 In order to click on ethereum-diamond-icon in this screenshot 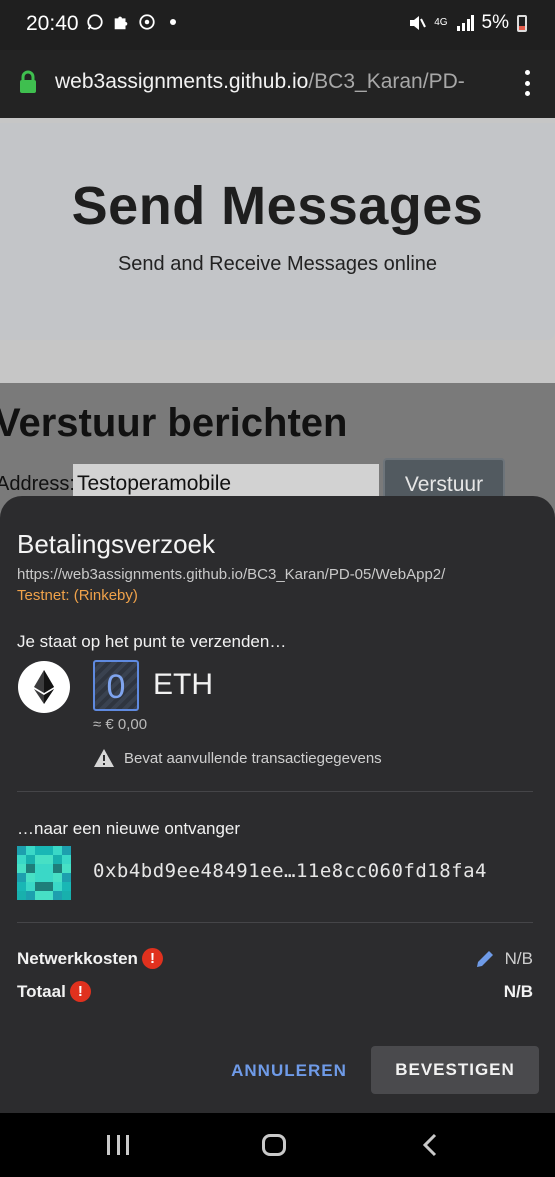, I will do `click(44, 687)`.